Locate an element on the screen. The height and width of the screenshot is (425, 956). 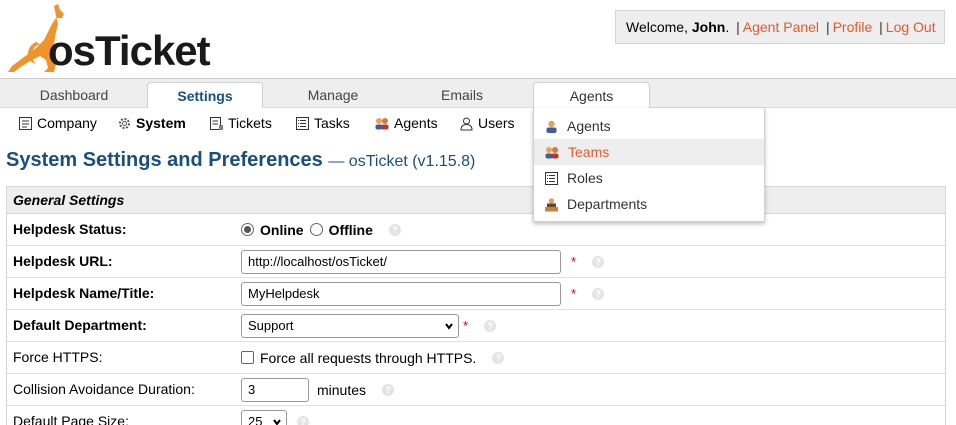
osticket-logo: osTicket is located at coordinates (108, 38).